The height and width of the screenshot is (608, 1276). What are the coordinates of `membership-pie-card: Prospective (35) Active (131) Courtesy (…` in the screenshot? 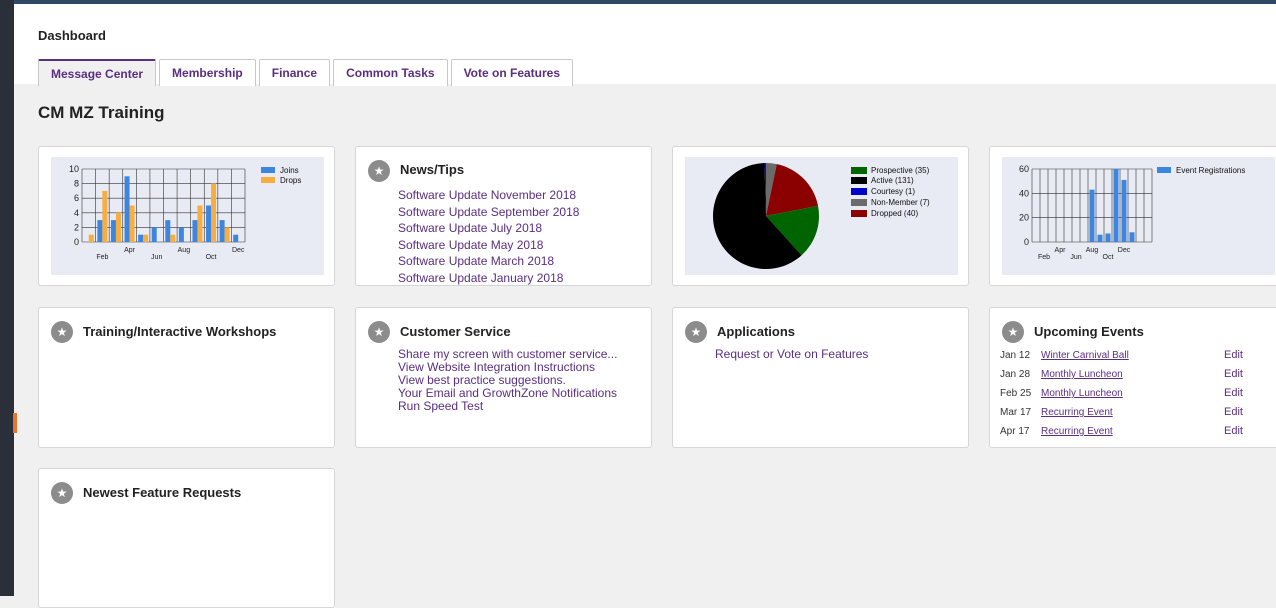 It's located at (820, 216).